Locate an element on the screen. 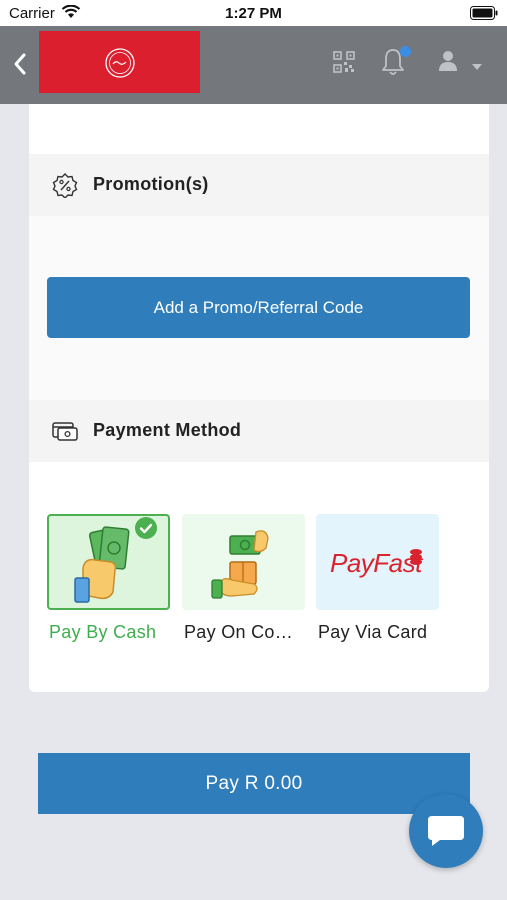  top-nav is located at coordinates (253, 65).